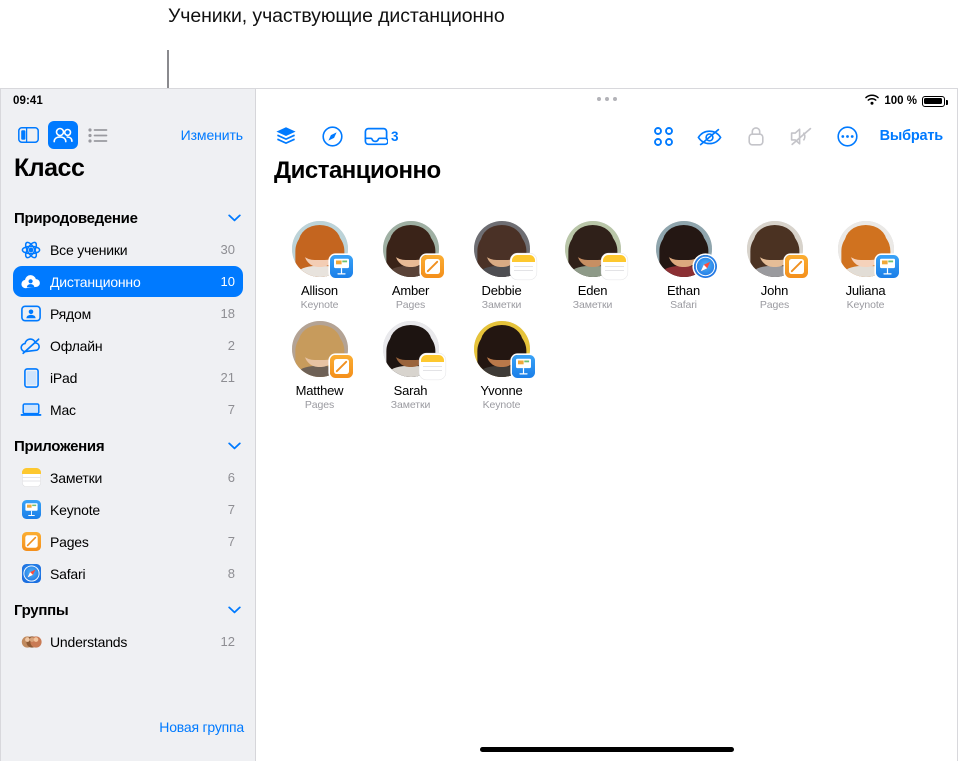 The image size is (958, 761). I want to click on sidebar-item-keynote: Keynote 7, so click(128, 509).